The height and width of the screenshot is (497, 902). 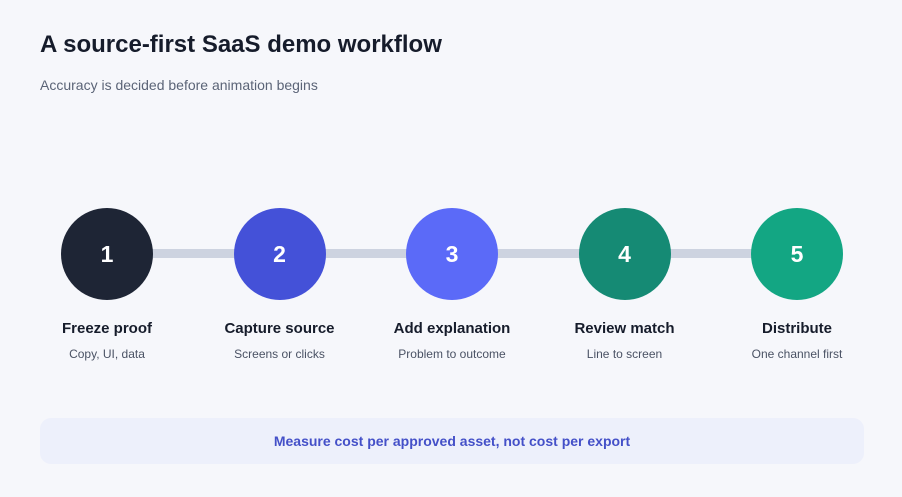 I want to click on step-review-match: 4 Review match Line to screen, so click(x=625, y=284).